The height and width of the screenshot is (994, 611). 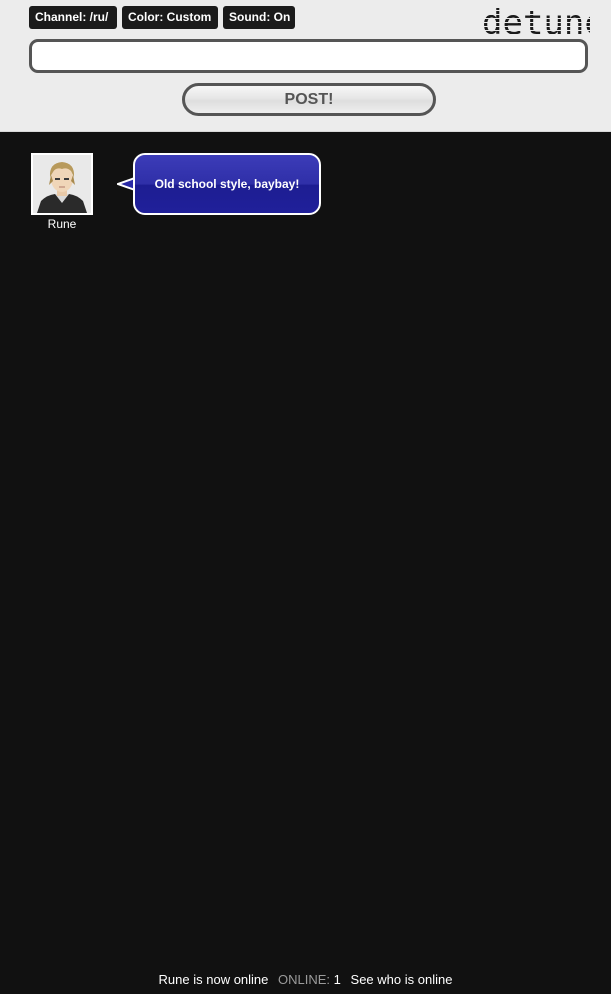 I want to click on anime-avatar-icon, so click(x=62, y=184).